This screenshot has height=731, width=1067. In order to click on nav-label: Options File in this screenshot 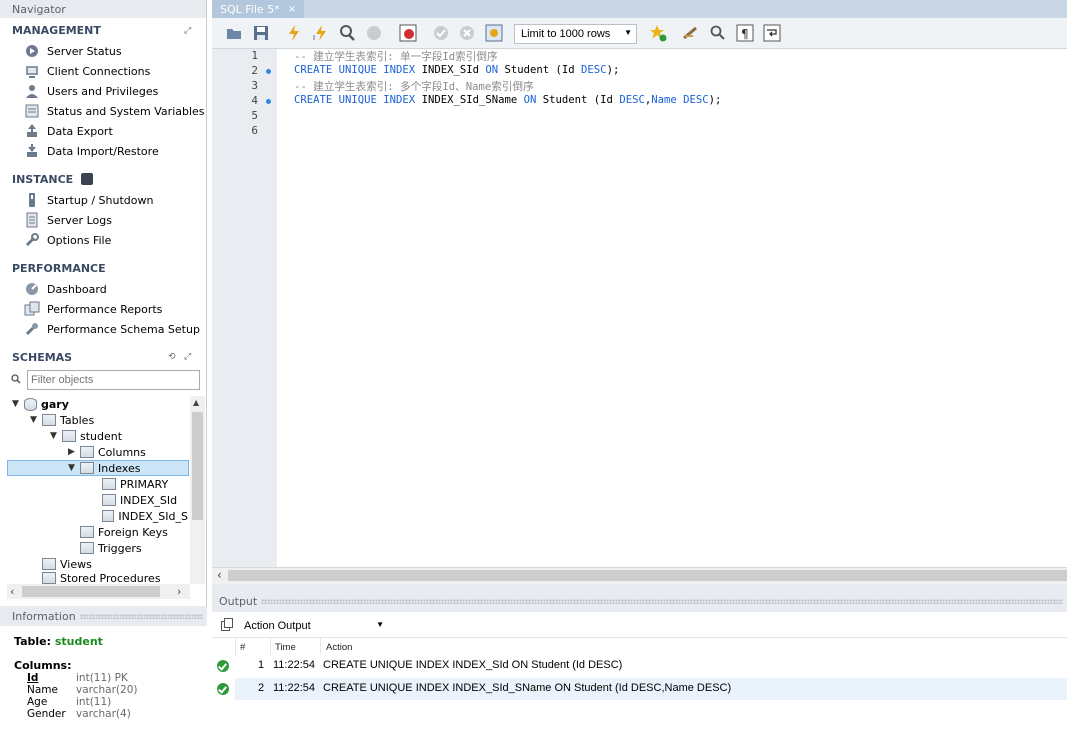, I will do `click(79, 240)`.